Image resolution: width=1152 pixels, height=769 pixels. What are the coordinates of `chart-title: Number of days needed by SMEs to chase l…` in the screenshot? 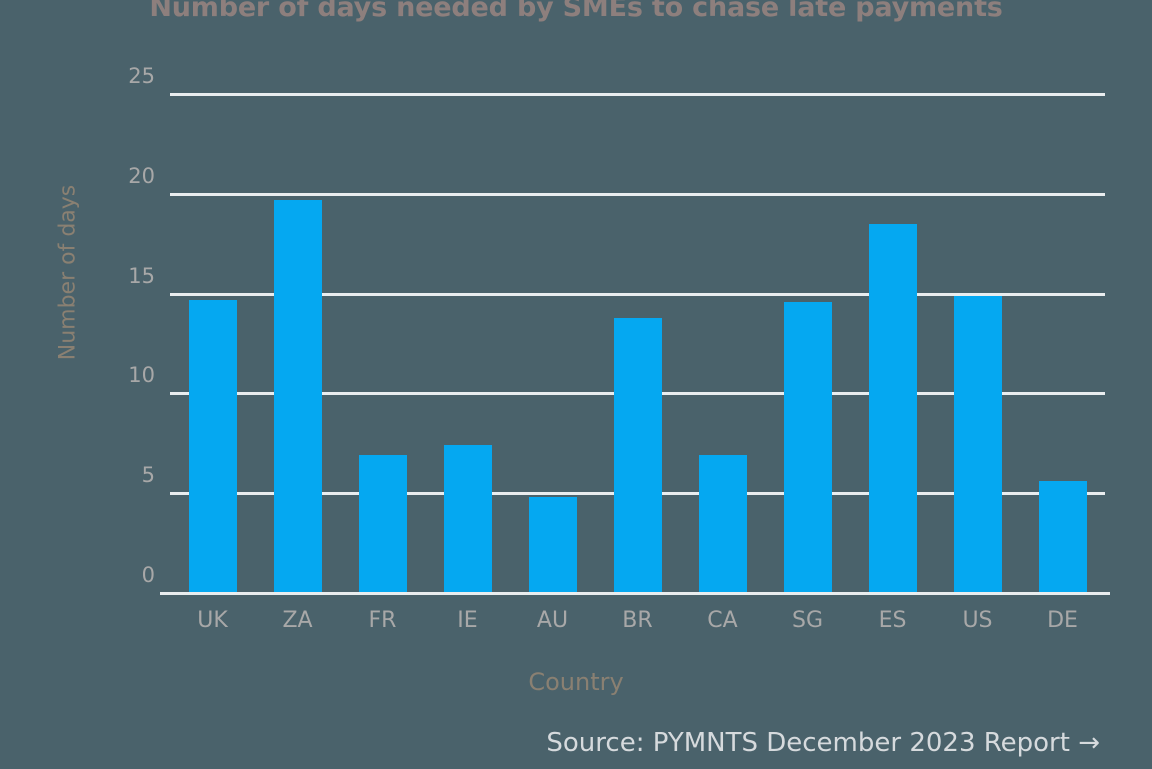 It's located at (576, 11).